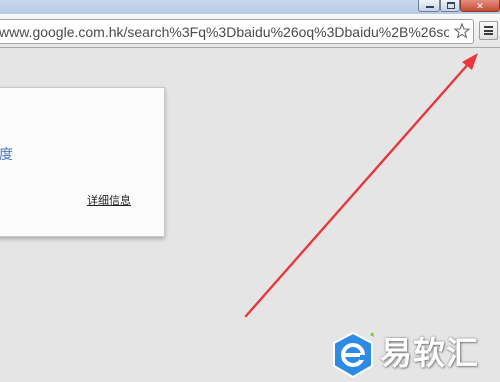 Image resolution: width=500 pixels, height=382 pixels. I want to click on window-titlebar: ✕, so click(250, 7).